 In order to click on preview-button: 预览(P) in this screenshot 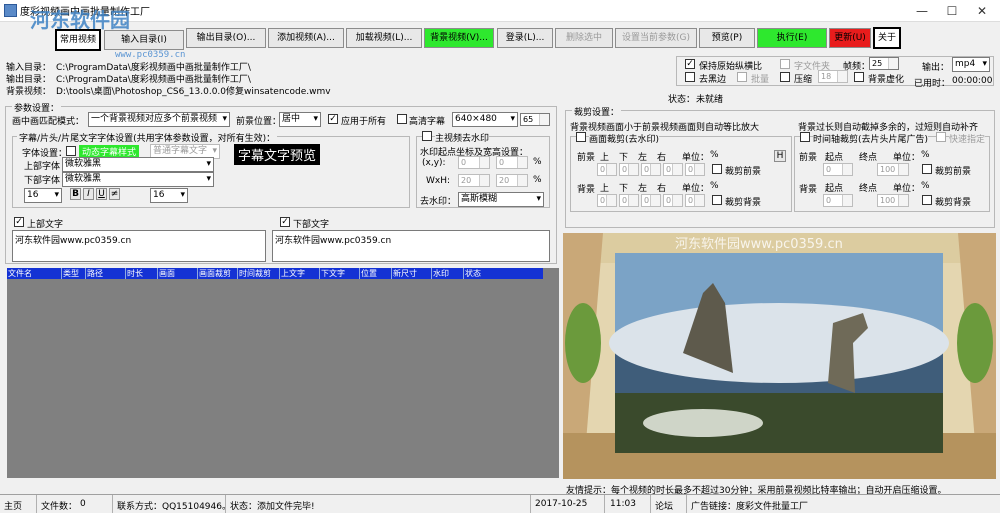, I will do `click(727, 38)`.